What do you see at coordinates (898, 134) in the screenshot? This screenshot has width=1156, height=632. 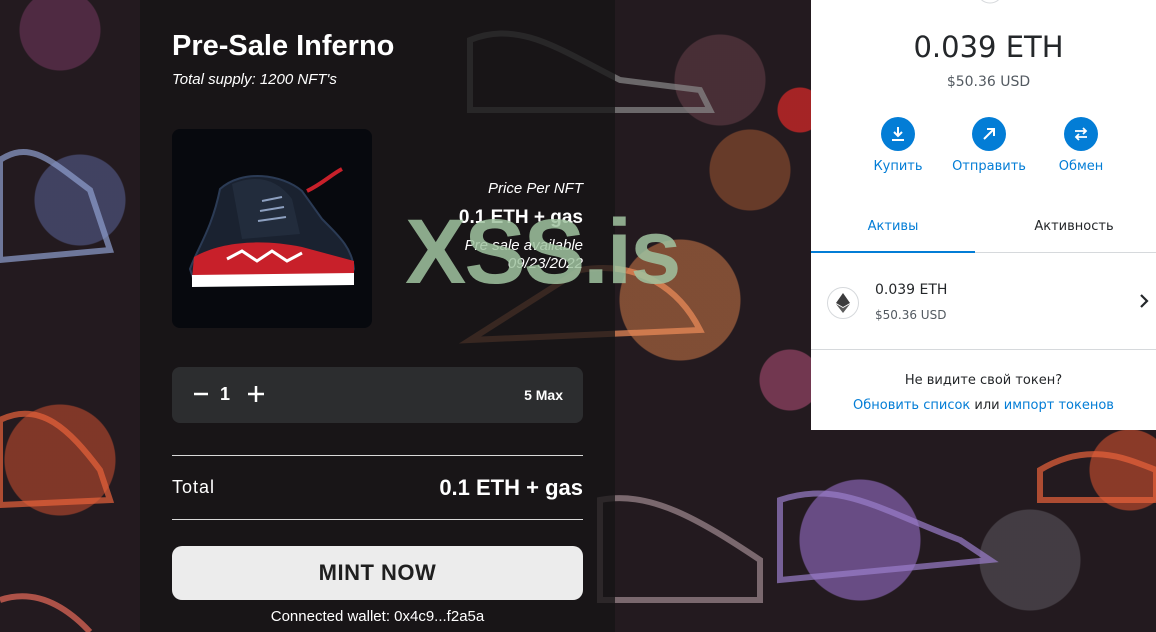 I see `download-icon` at bounding box center [898, 134].